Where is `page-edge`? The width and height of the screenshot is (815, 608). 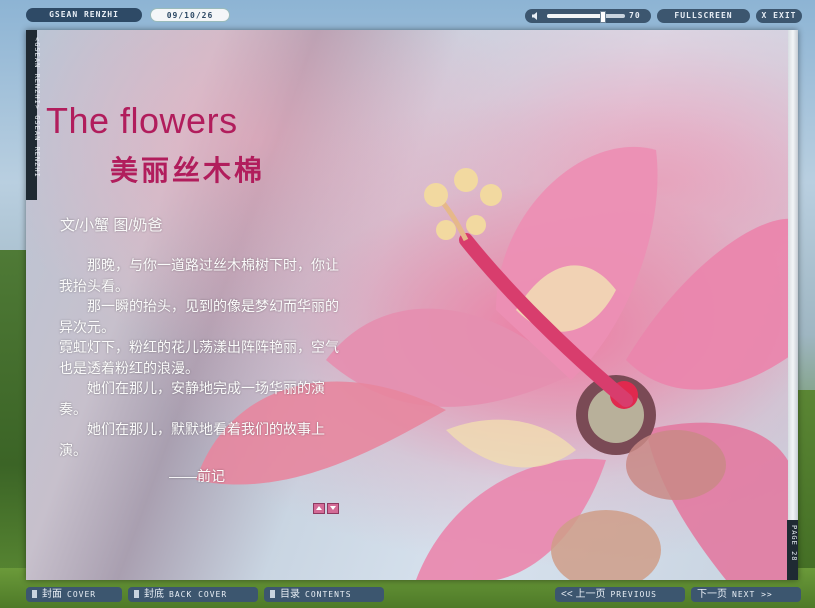
page-edge is located at coordinates (793, 305).